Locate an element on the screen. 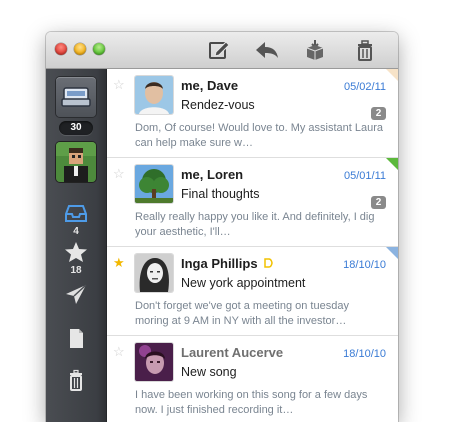  sender-name: Laurent Aucerve is located at coordinates (232, 352).